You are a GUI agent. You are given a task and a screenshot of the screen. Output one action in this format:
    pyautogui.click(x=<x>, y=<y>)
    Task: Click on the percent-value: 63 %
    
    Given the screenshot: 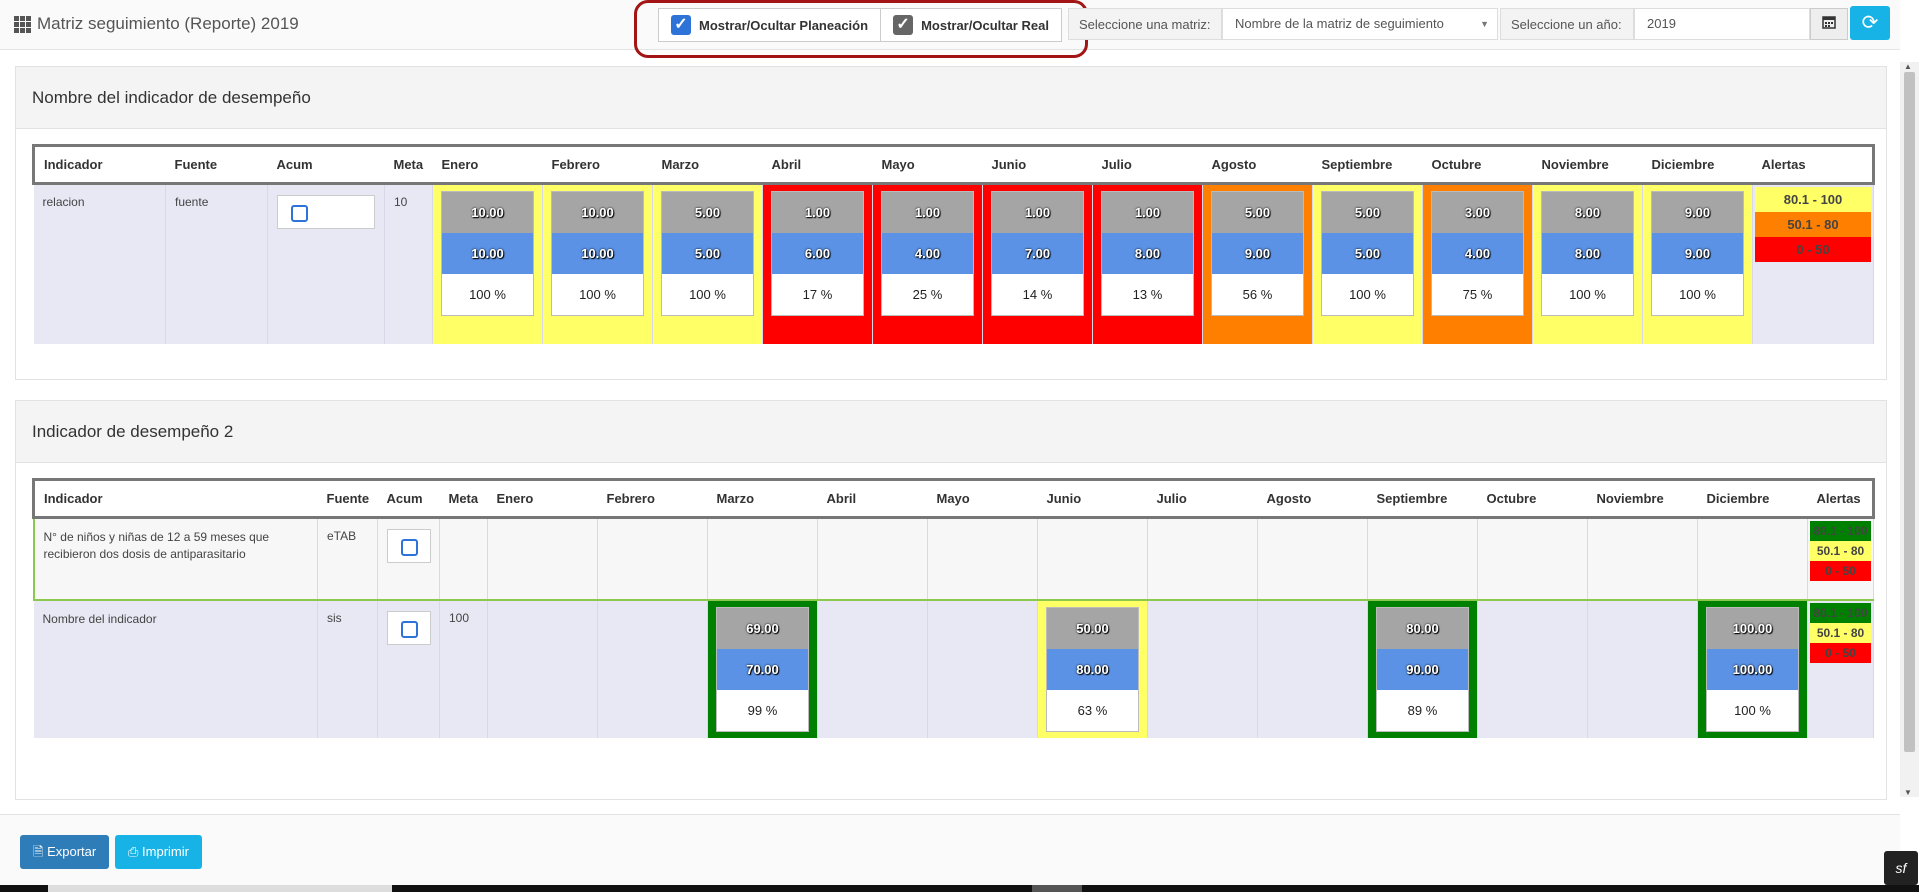 What is the action you would take?
    pyautogui.click(x=1092, y=710)
    